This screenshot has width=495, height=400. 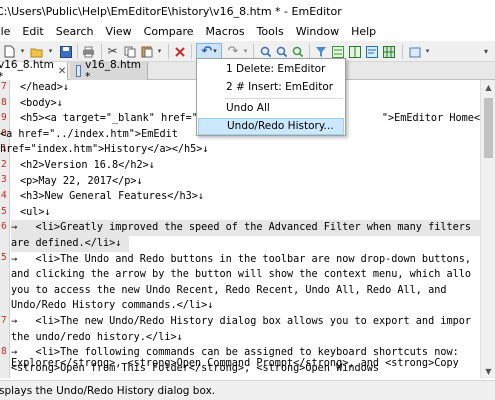 What do you see at coordinates (62, 71) in the screenshot?
I see `close-icon: ✕` at bounding box center [62, 71].